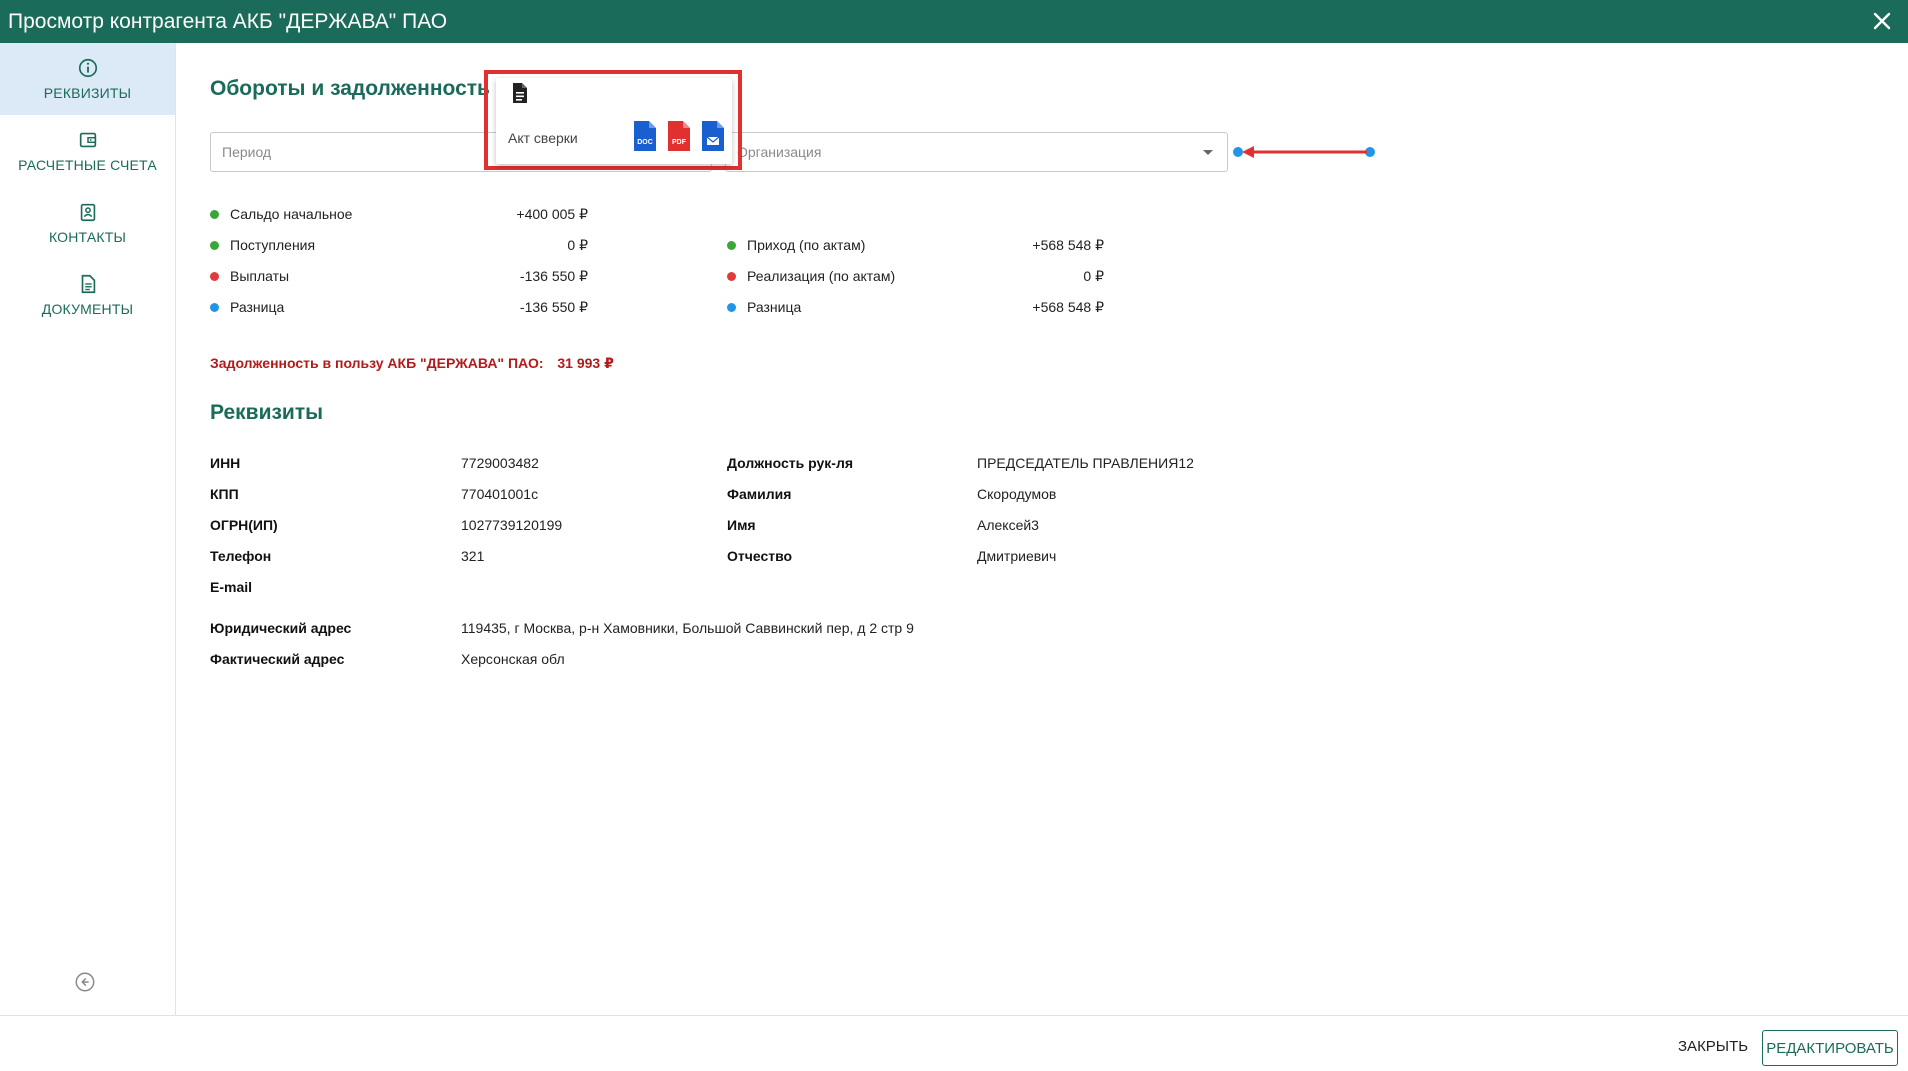 This screenshot has height=1071, width=1908. I want to click on kpp-value: 770401001с, so click(500, 494).